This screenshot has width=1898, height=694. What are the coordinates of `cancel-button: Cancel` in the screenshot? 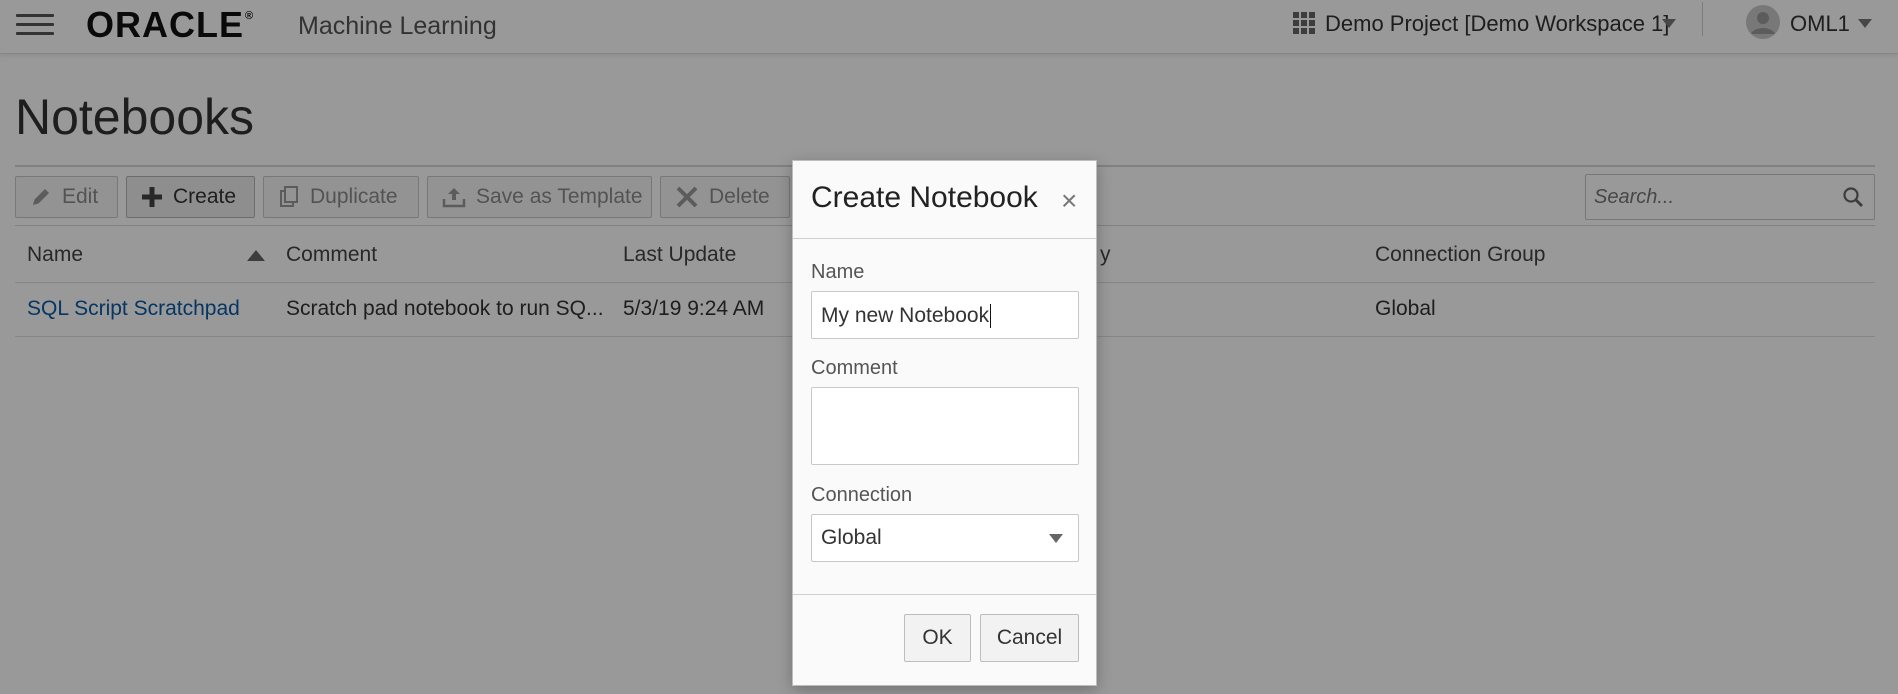 It's located at (1029, 638).